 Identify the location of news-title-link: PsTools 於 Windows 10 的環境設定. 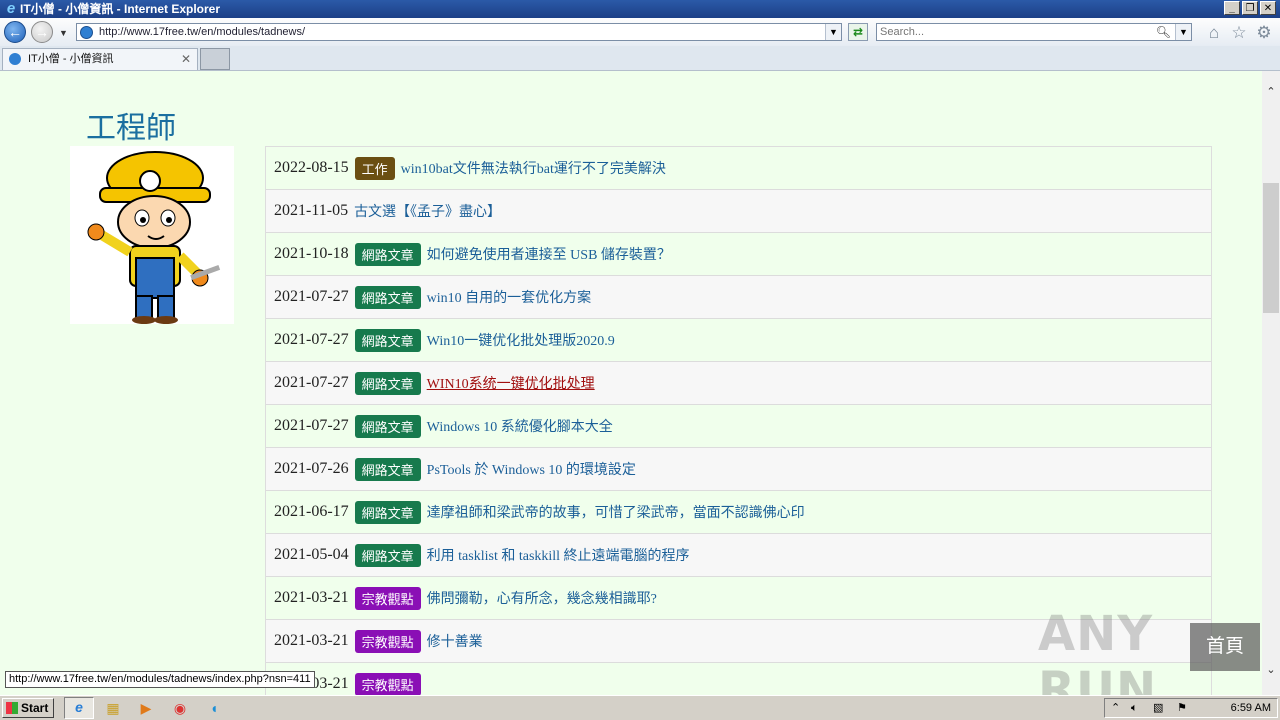
(531, 469).